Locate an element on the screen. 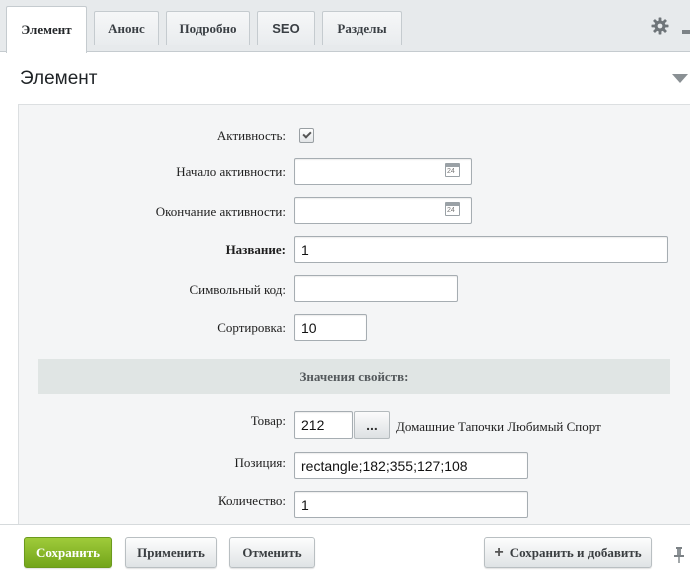  sort-input: 10 is located at coordinates (330, 327).